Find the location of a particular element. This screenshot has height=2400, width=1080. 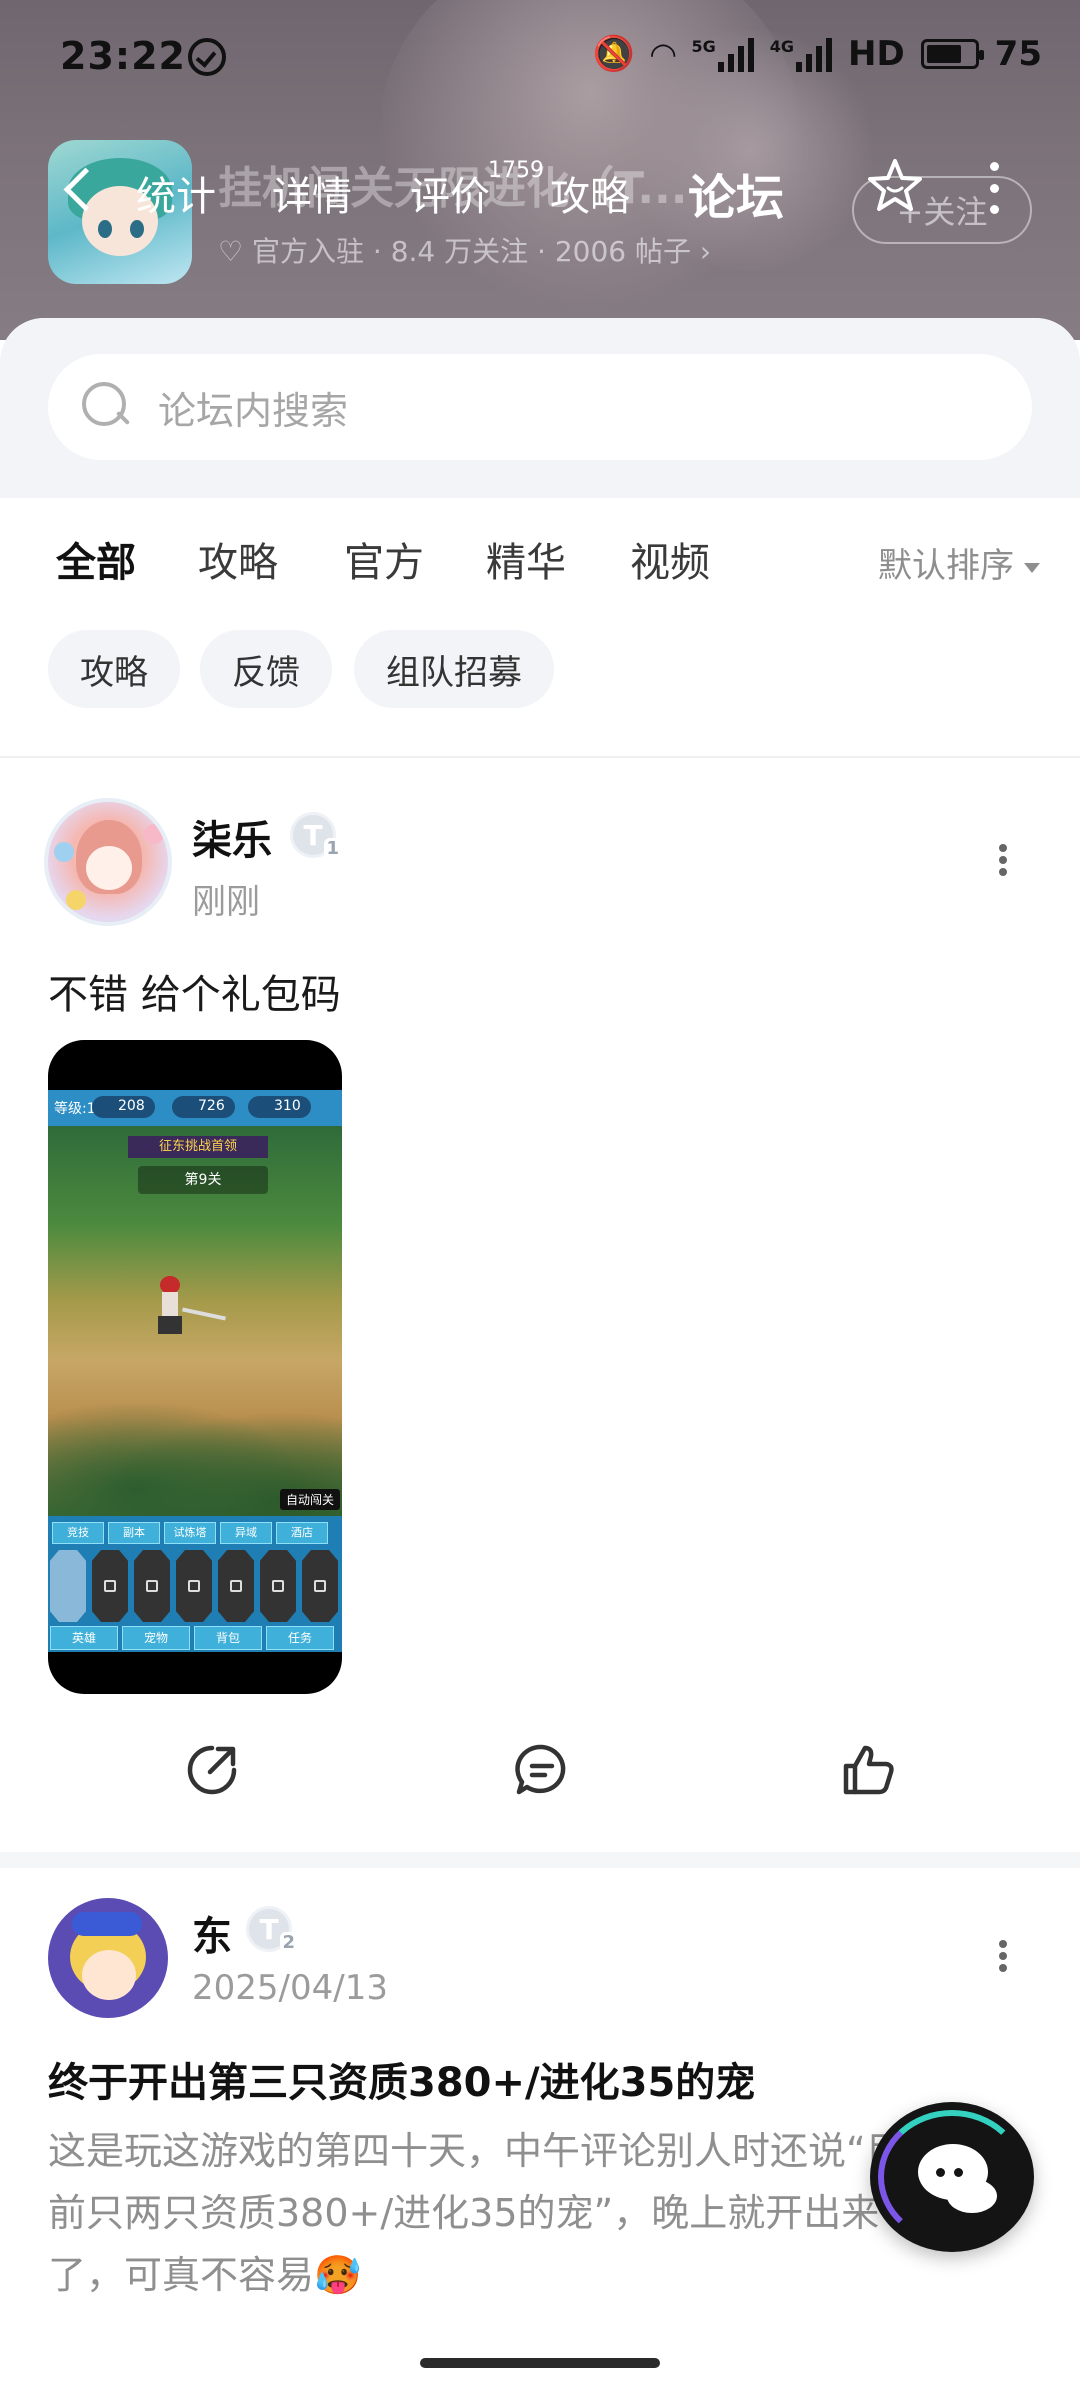

tab-guides: 攻略 is located at coordinates (590, 193).